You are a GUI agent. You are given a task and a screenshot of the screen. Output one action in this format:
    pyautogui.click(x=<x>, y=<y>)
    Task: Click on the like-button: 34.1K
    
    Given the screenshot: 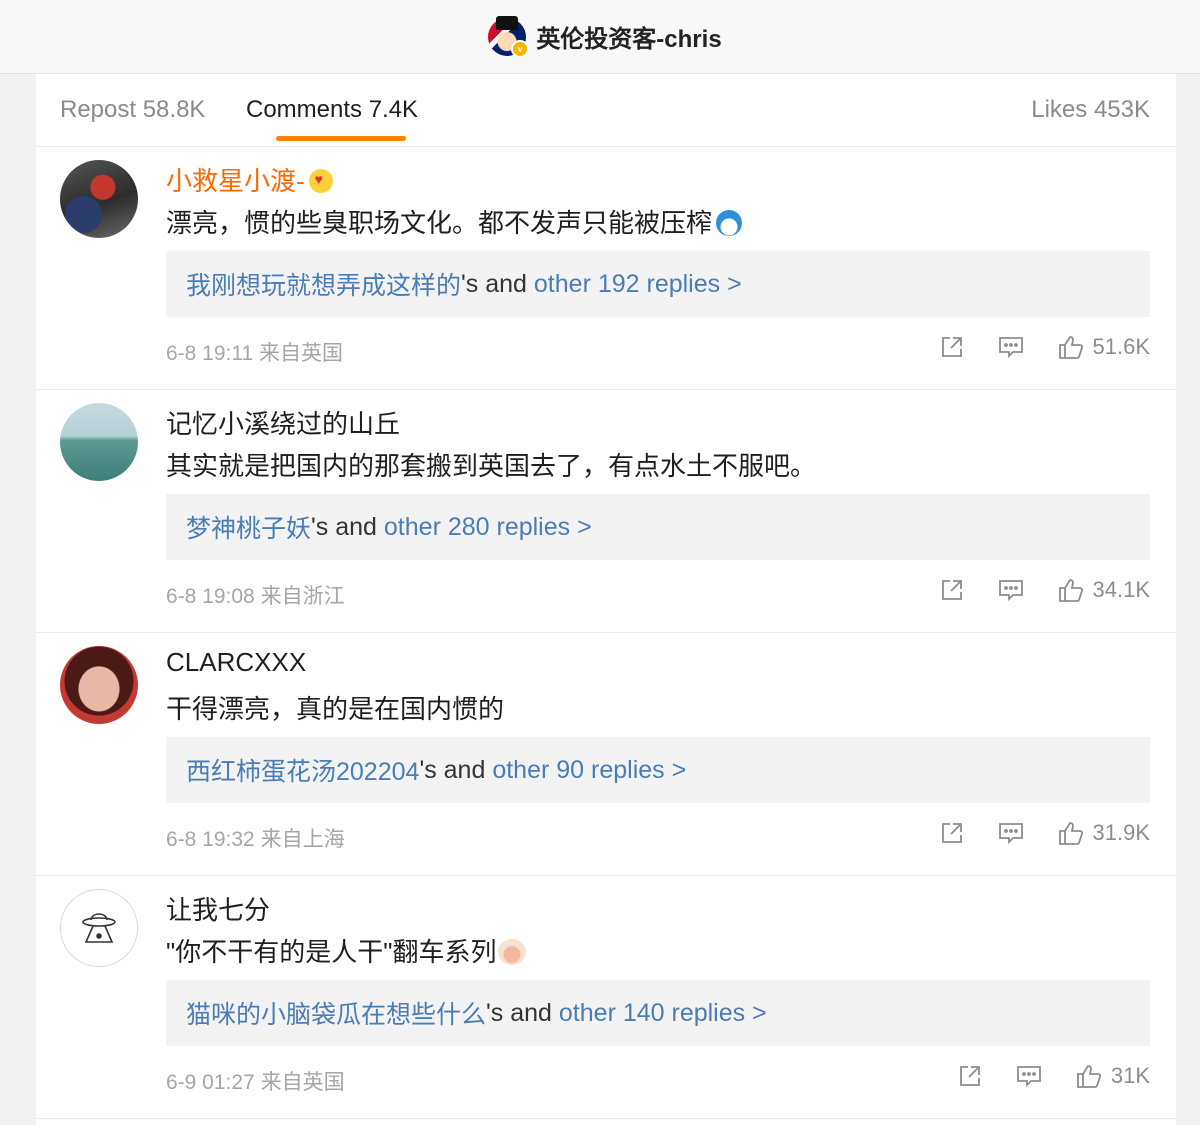 What is the action you would take?
    pyautogui.click(x=1104, y=590)
    